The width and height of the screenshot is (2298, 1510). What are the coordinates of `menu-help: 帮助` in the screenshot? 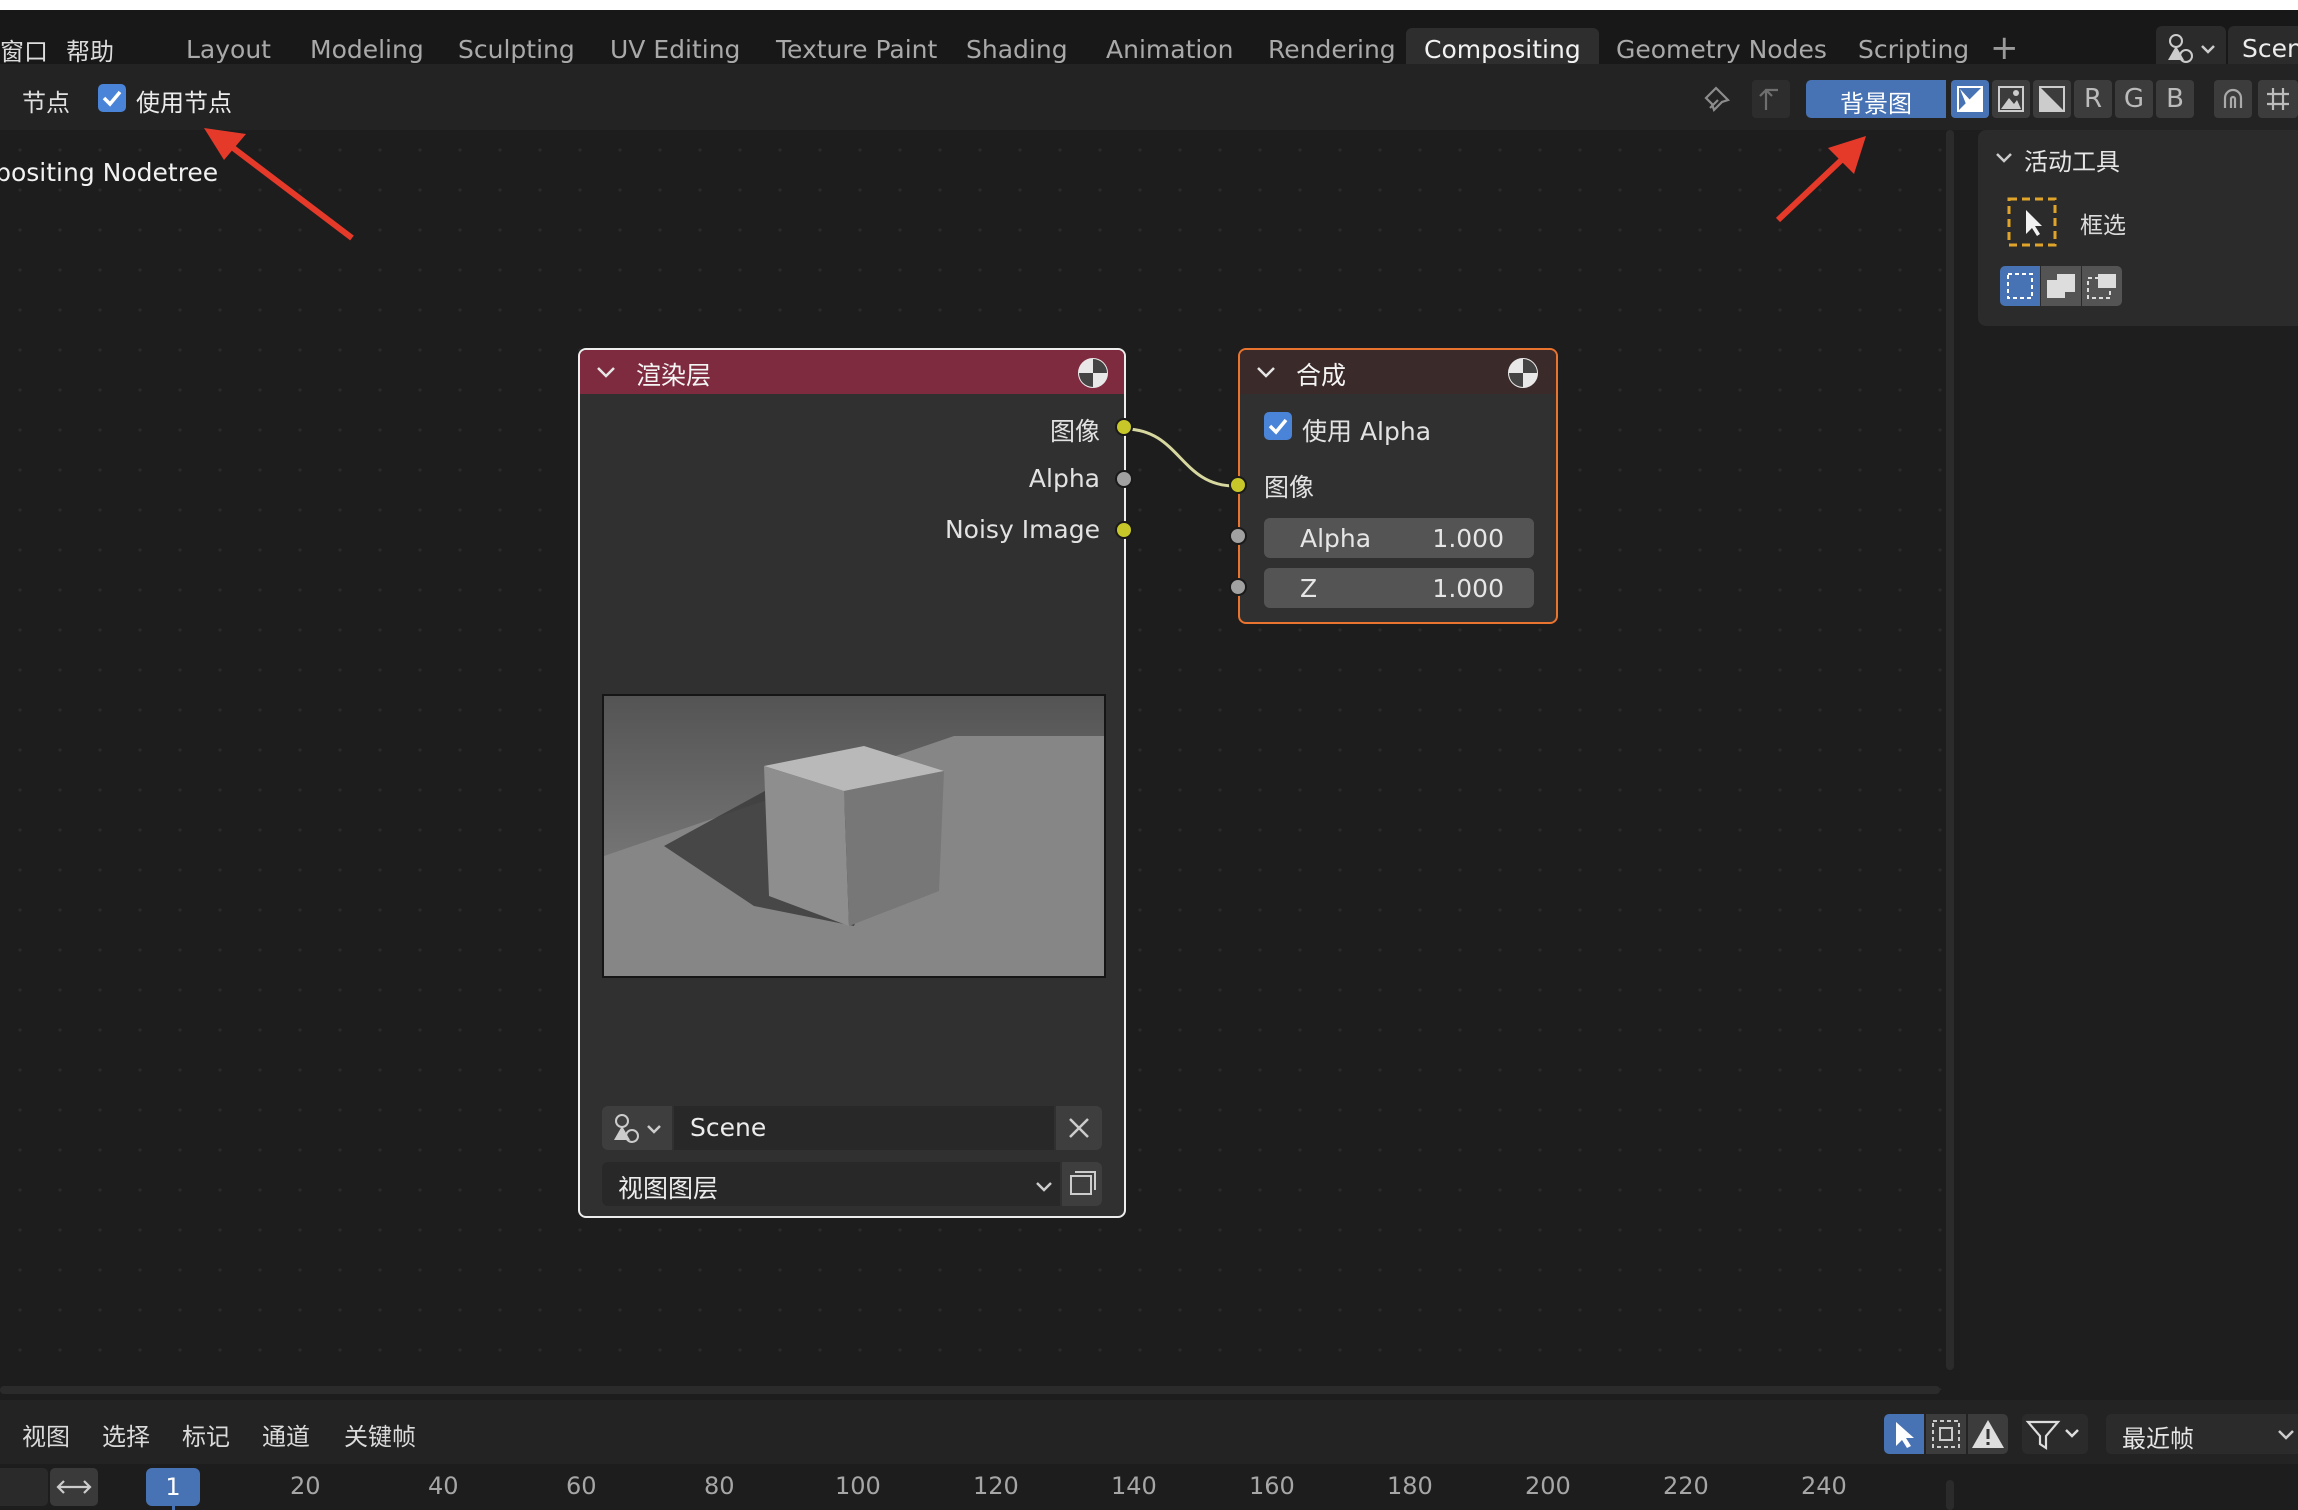 It's located at (90, 49).